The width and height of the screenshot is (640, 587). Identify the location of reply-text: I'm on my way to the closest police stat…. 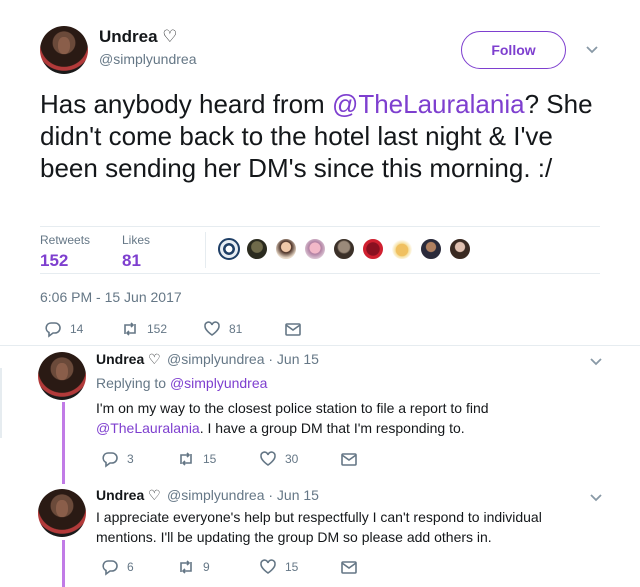
(331, 418).